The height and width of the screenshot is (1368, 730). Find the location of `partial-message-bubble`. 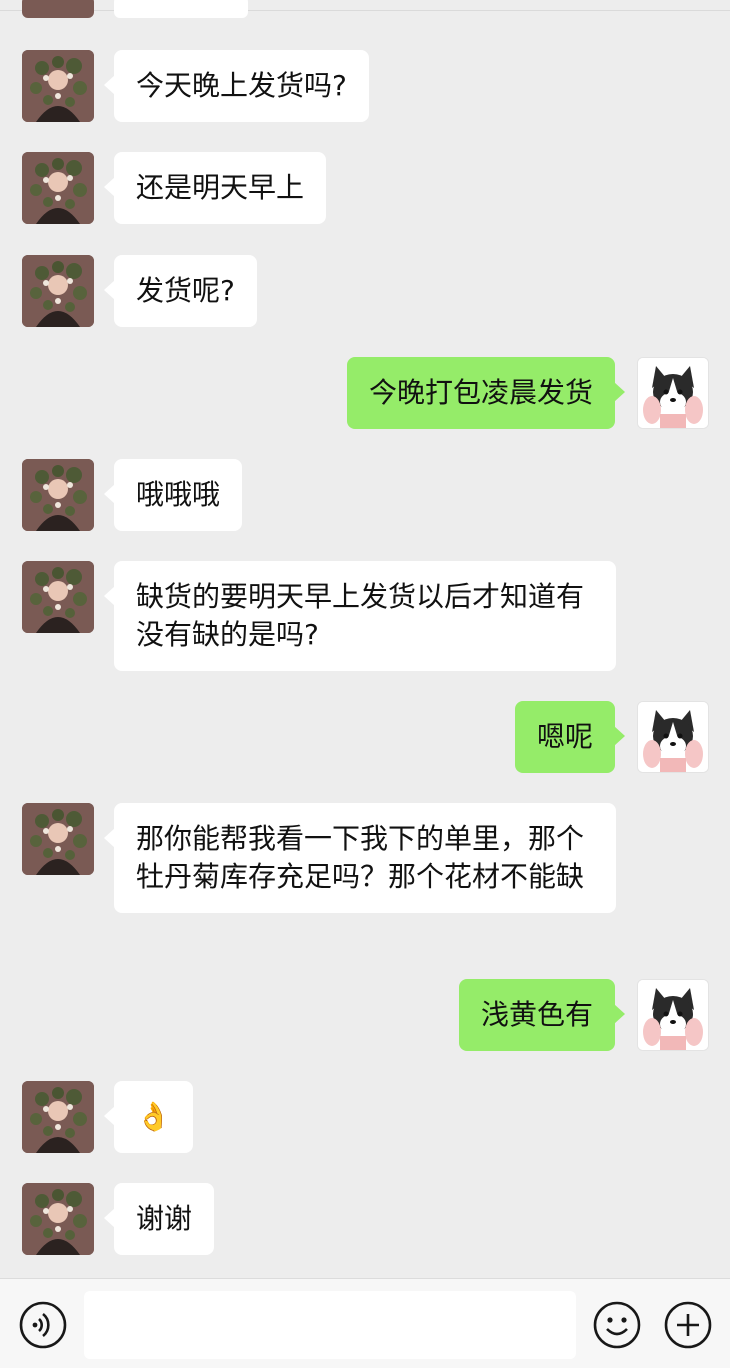

partial-message-bubble is located at coordinates (181, 9).